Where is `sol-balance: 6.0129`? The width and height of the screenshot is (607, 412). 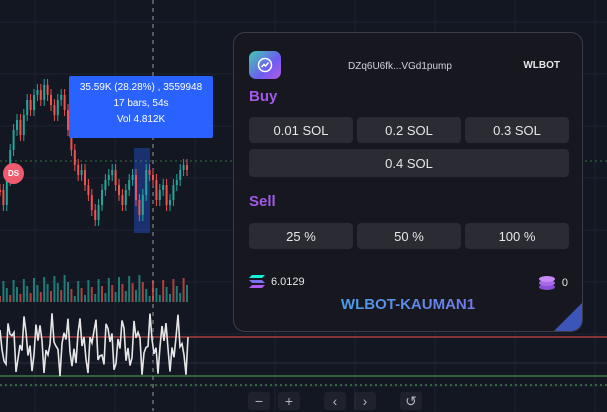 sol-balance: 6.0129 is located at coordinates (277, 281).